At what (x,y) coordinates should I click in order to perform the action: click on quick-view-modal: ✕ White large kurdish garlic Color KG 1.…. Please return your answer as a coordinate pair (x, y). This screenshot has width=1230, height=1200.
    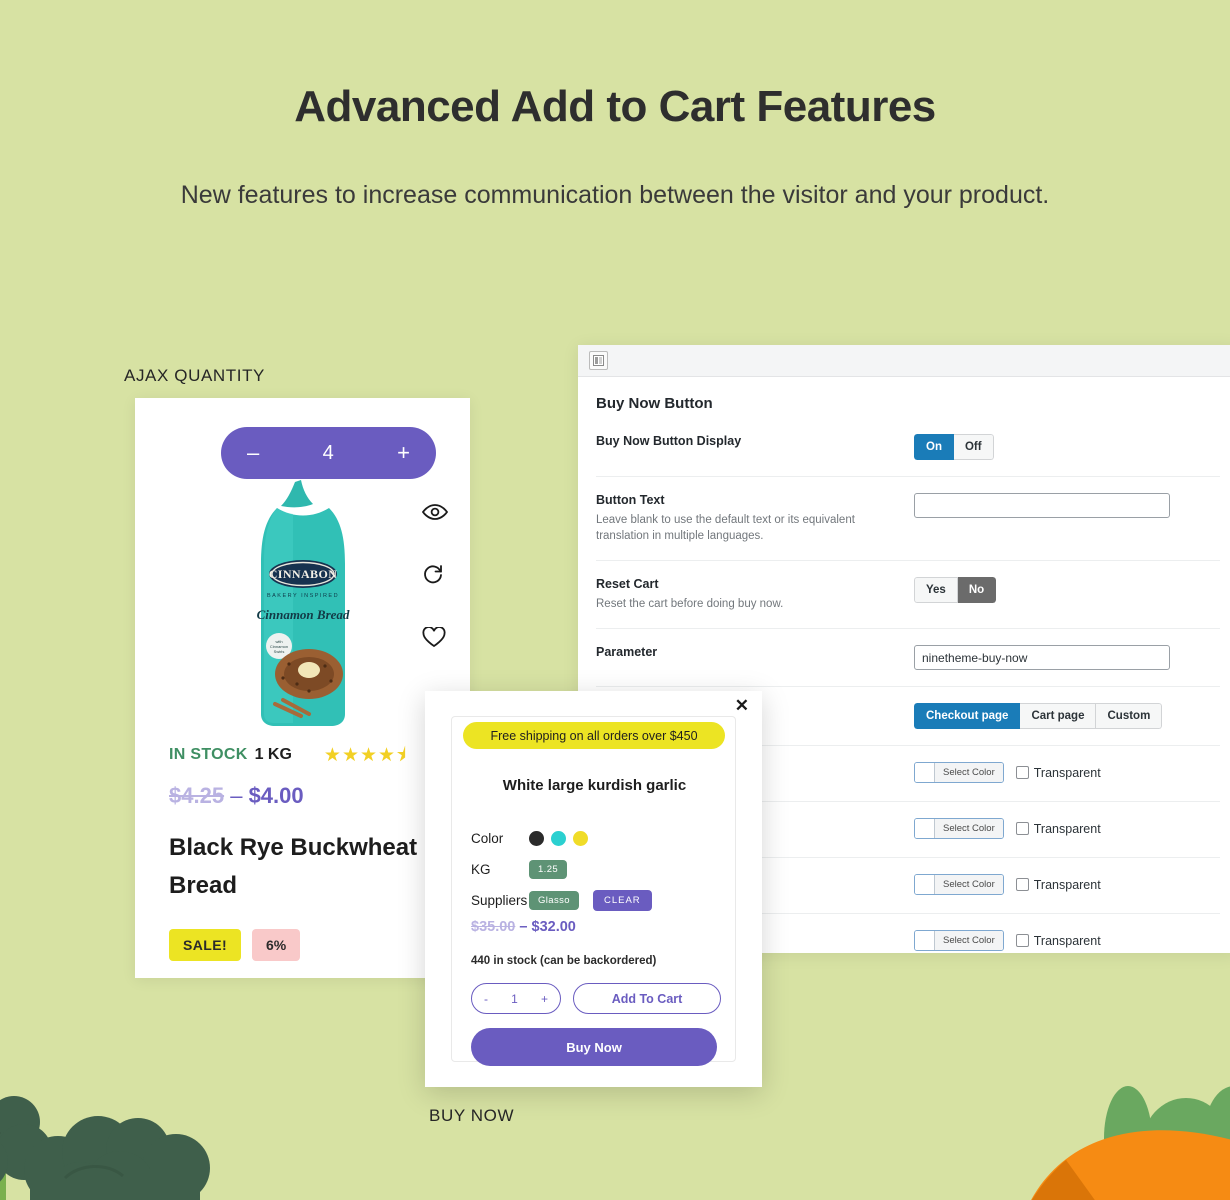
    Looking at the image, I should click on (593, 889).